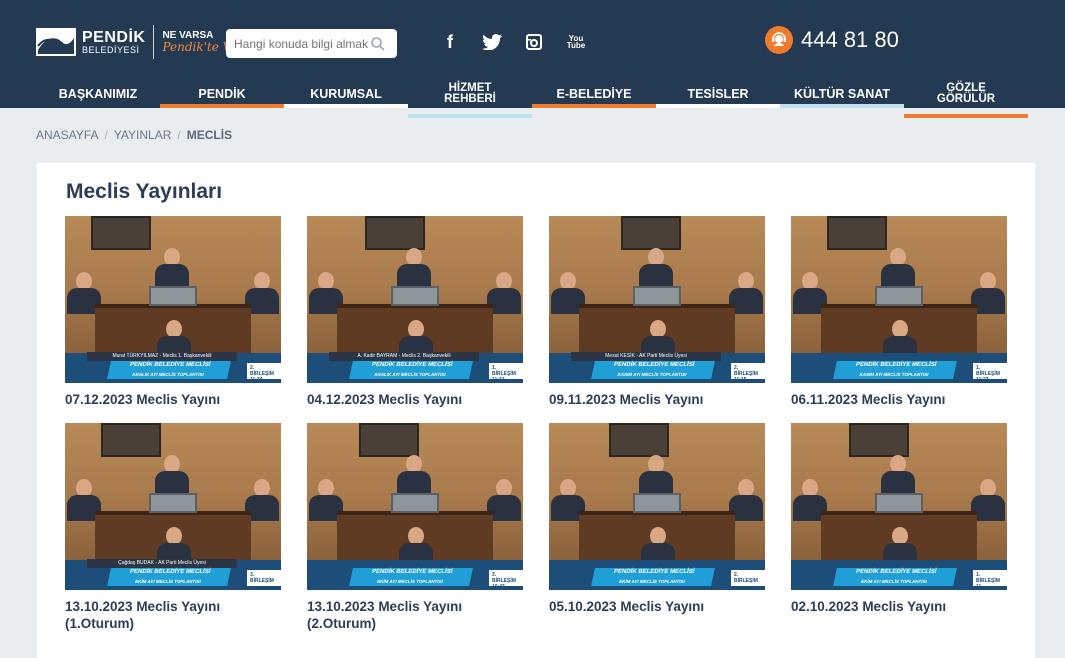  Describe the element at coordinates (143, 135) in the screenshot. I see `breadcrumb-section: YAYINLAR` at that location.